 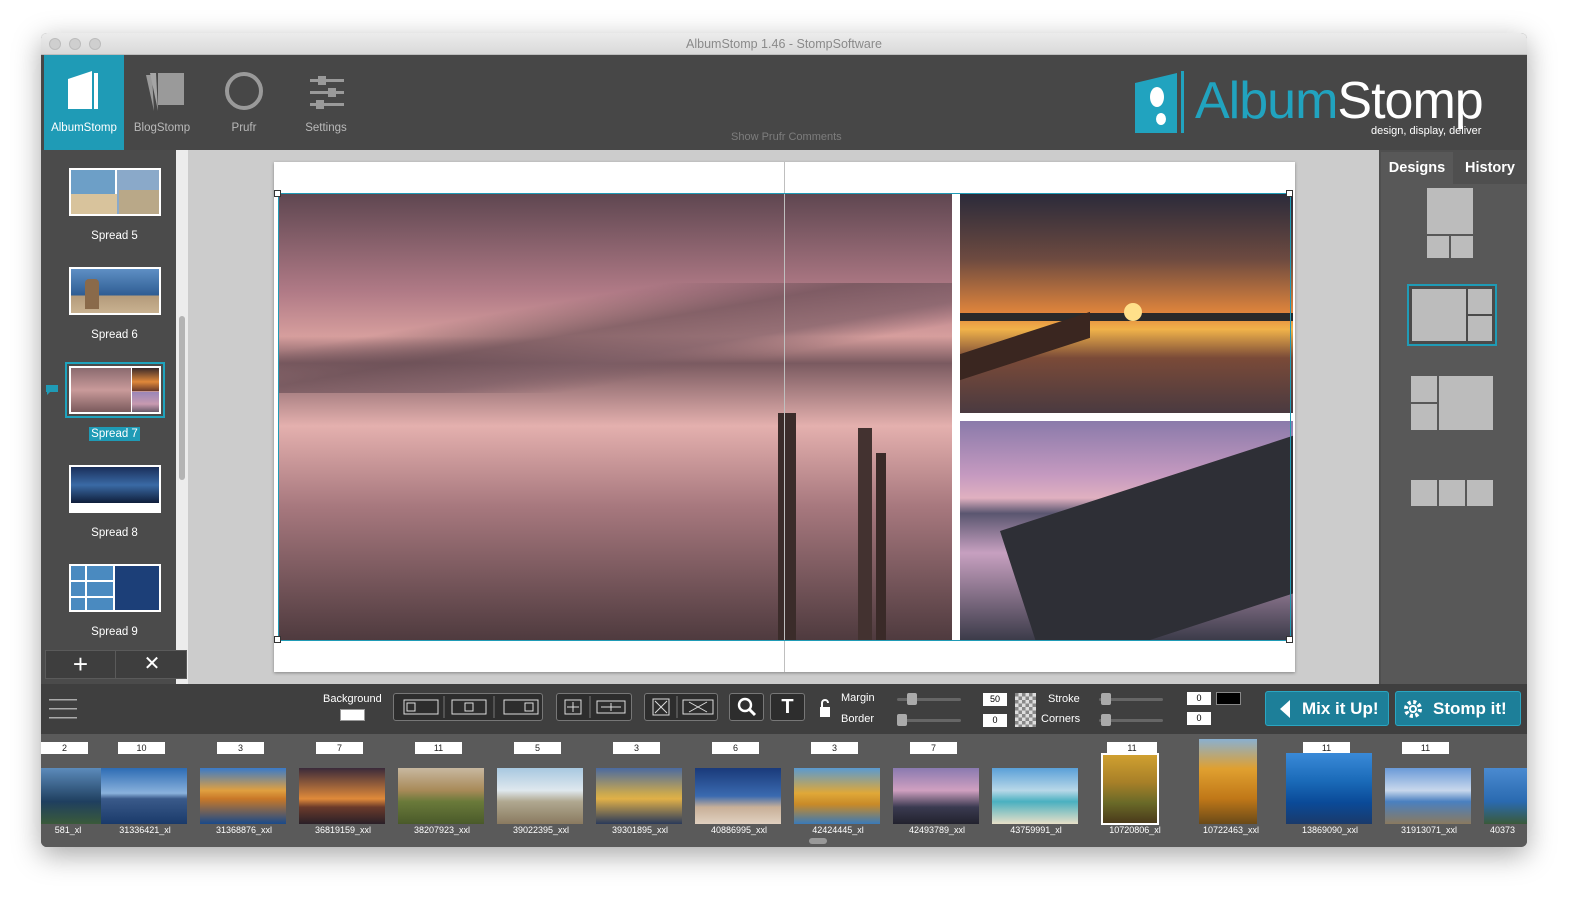 What do you see at coordinates (912, 699) in the screenshot?
I see `margin-slider-knob` at bounding box center [912, 699].